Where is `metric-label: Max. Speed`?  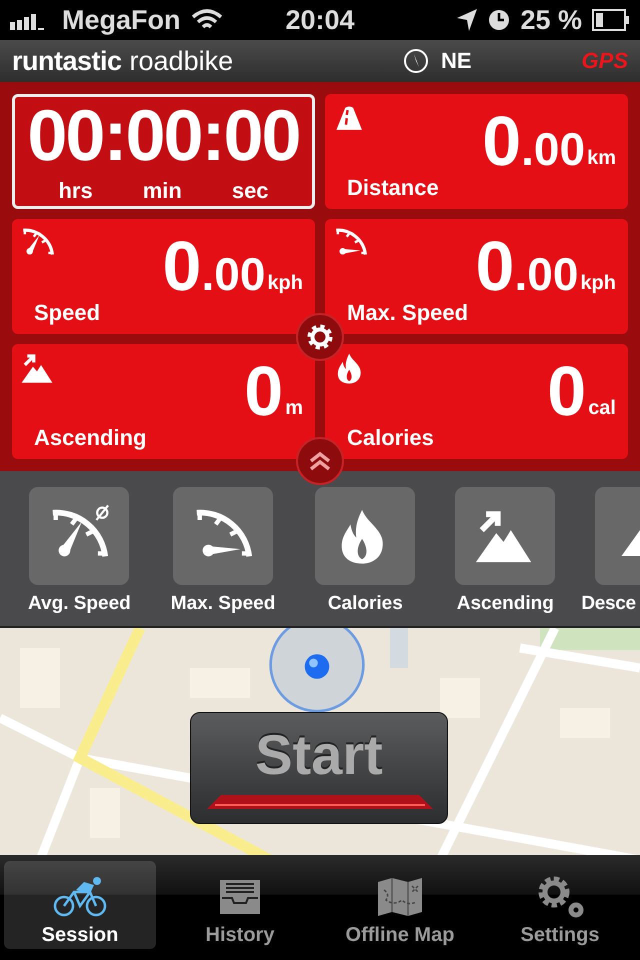 metric-label: Max. Speed is located at coordinates (407, 313).